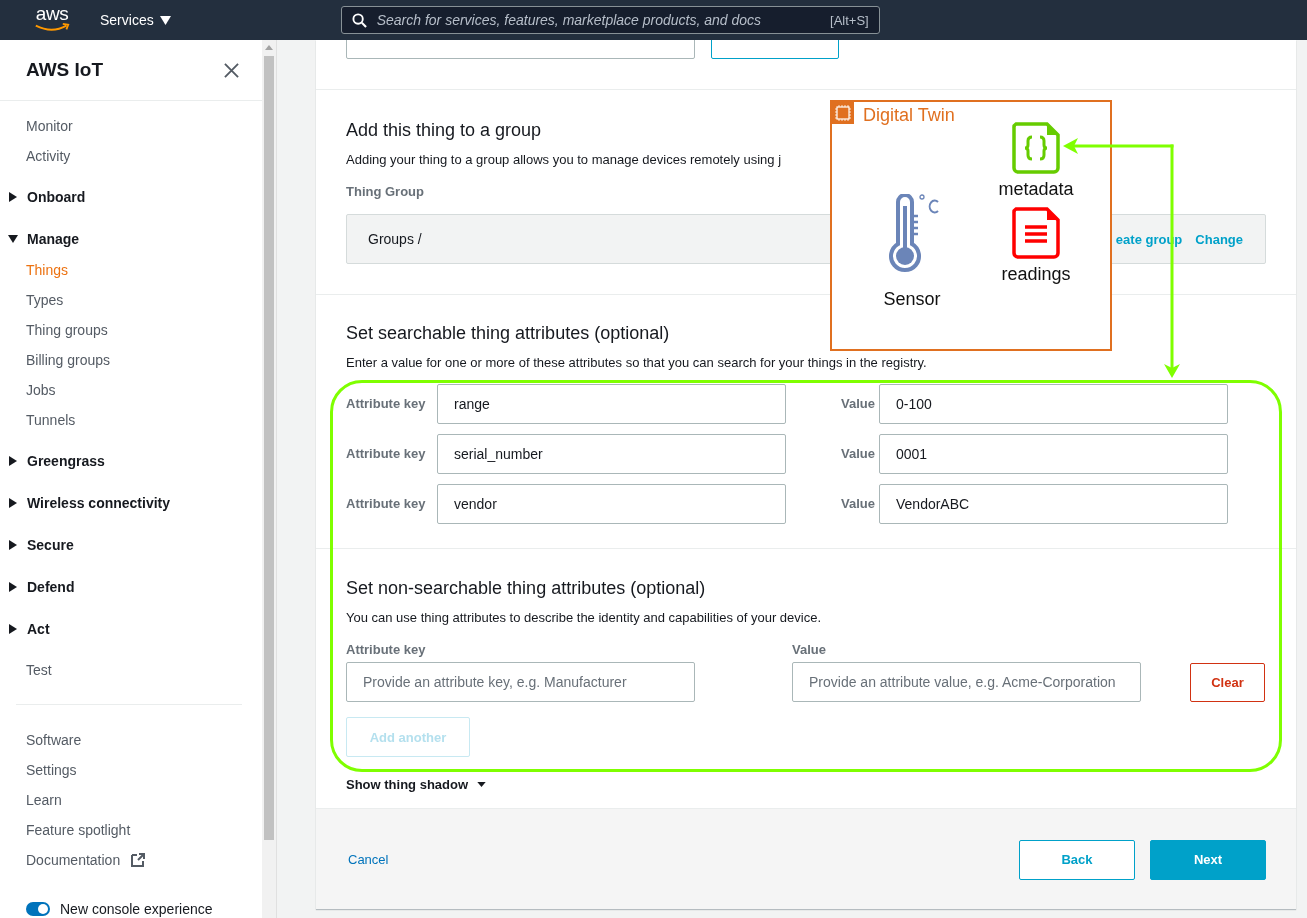 This screenshot has height=918, width=1307. Describe the element at coordinates (1227, 682) in the screenshot. I see `clear-button: Clear` at that location.